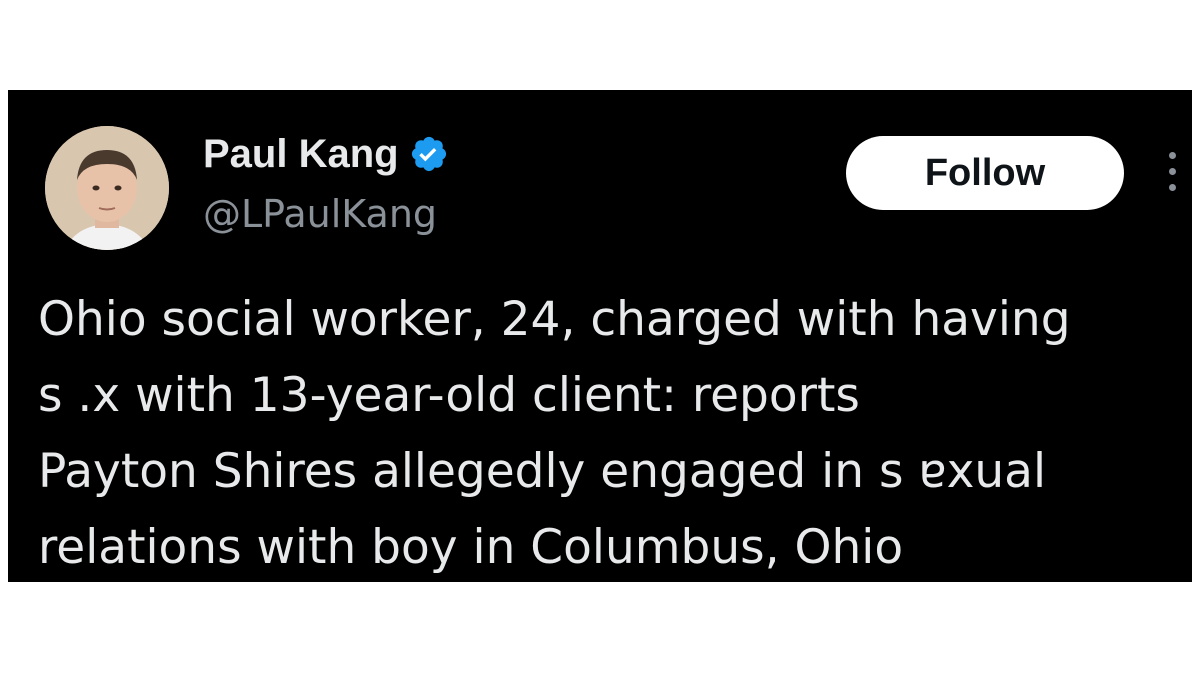  Describe the element at coordinates (320, 214) in the screenshot. I see `author-handle: @LPaulKang` at that location.